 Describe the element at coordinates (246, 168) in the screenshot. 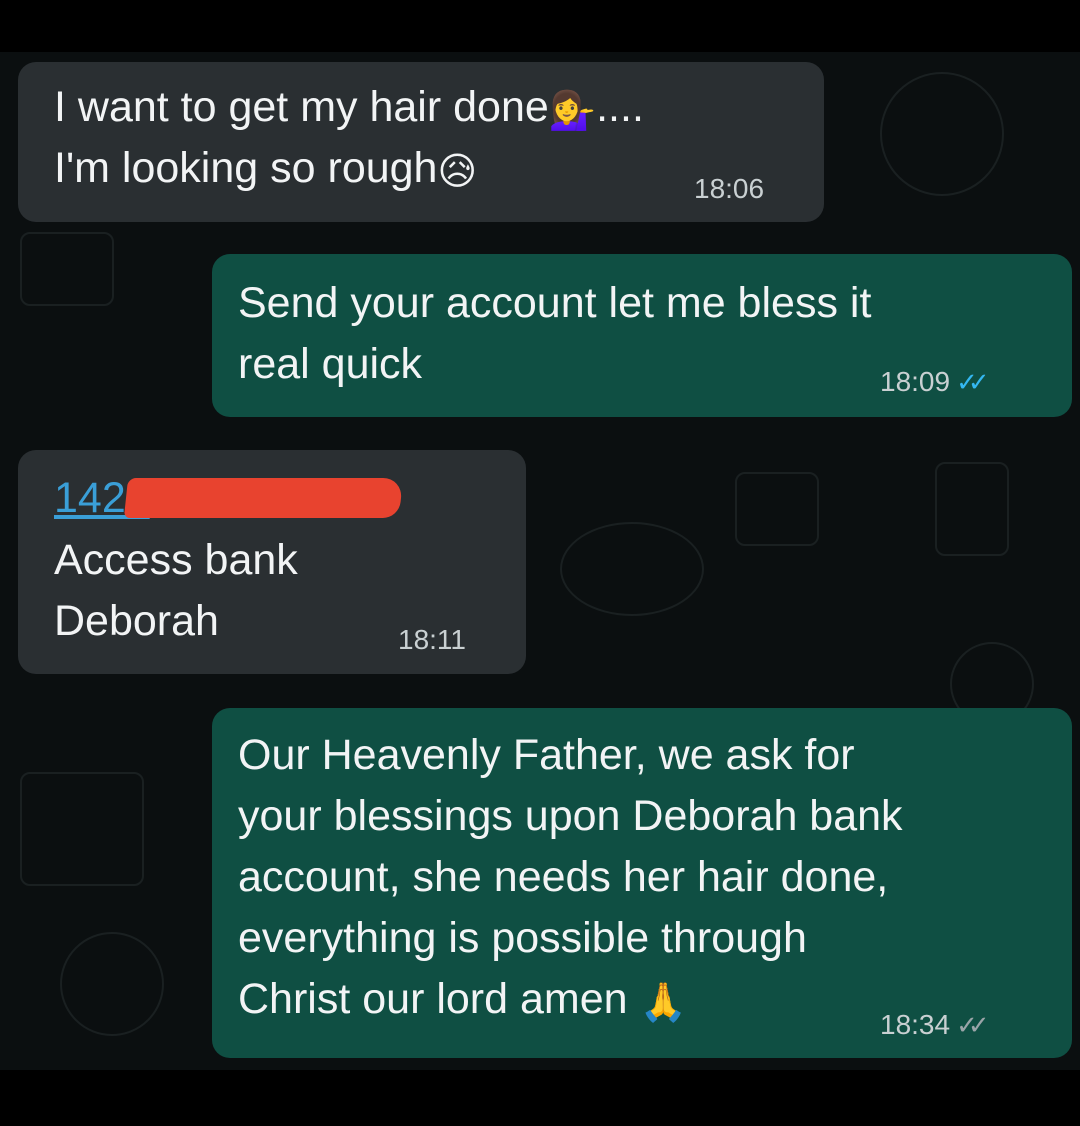

I see `message-text: I'm looking so rough` at that location.